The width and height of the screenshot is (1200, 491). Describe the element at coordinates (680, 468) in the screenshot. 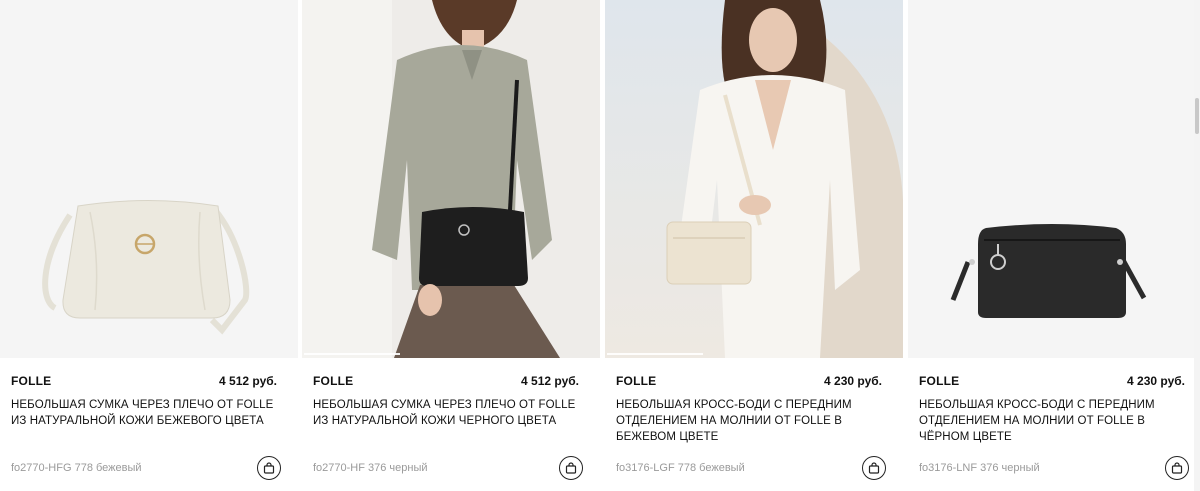

I see `product-sku: fo3176-LGF 778 бежевый` at that location.